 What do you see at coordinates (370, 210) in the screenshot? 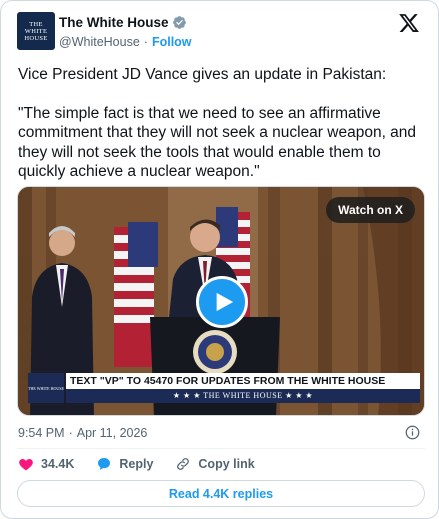
I see `watch-on-x-button: Watch on X` at bounding box center [370, 210].